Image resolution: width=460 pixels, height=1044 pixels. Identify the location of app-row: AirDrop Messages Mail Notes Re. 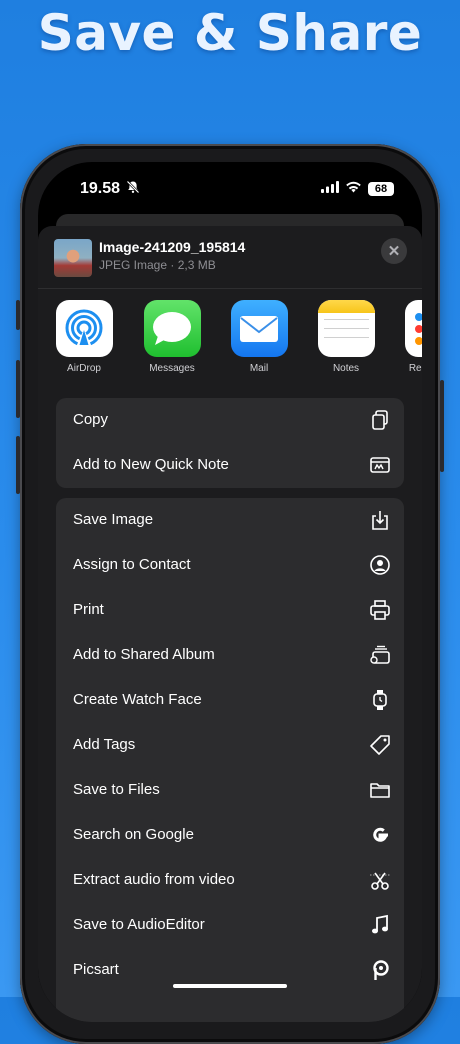
(230, 343).